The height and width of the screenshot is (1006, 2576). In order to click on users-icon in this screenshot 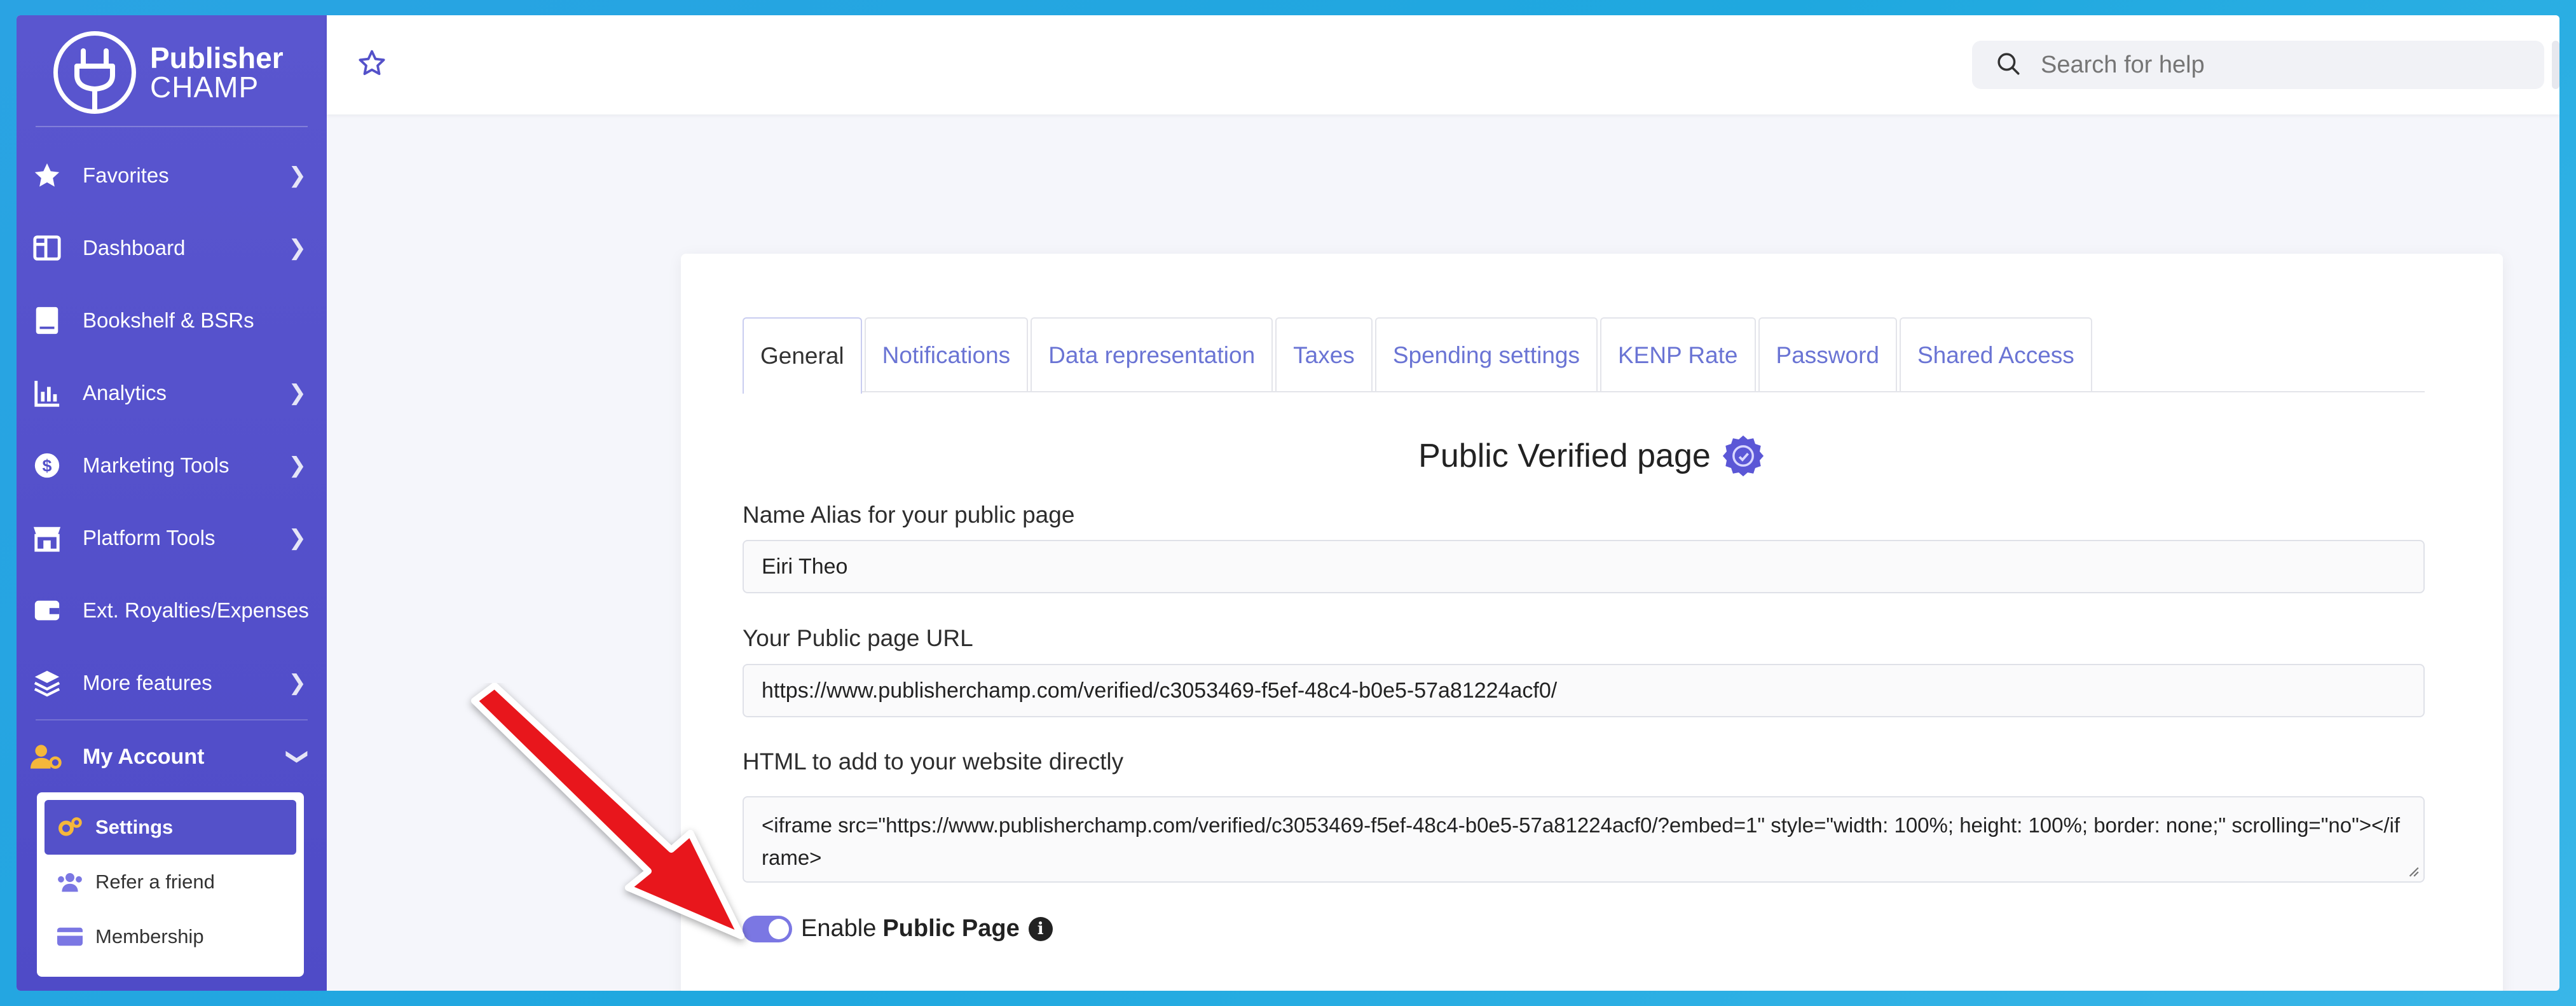, I will do `click(70, 882)`.